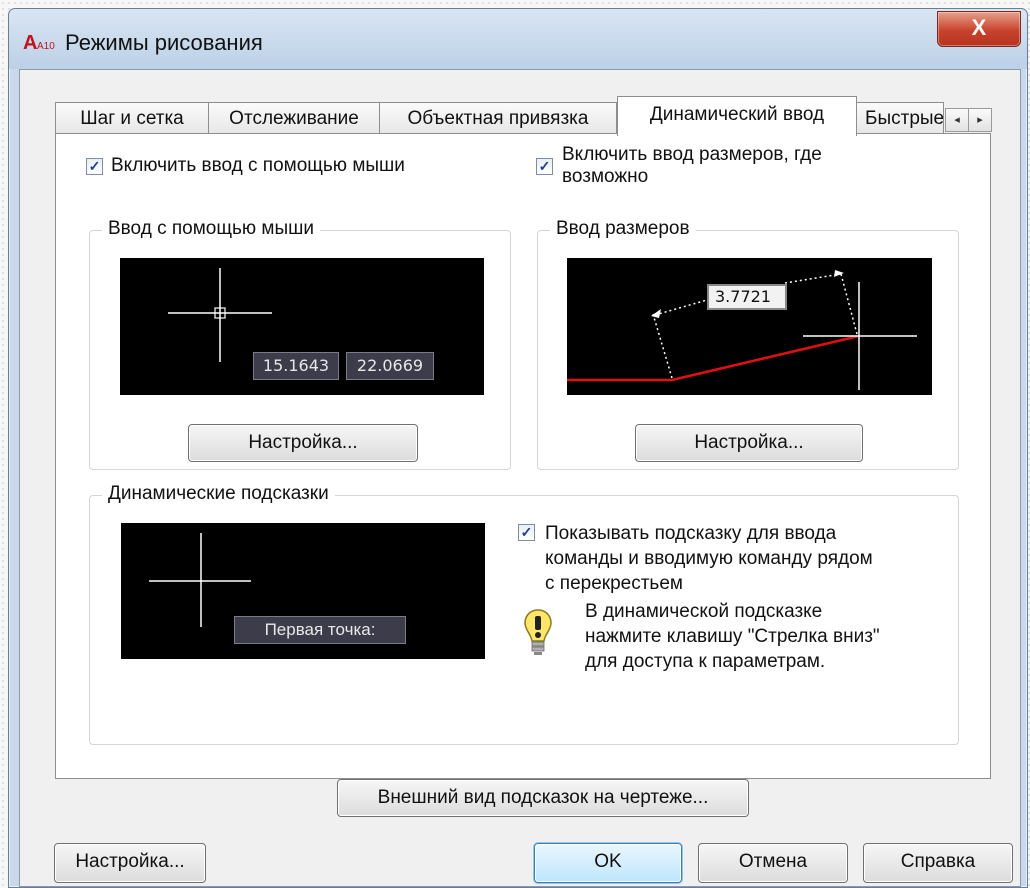 The height and width of the screenshot is (888, 1030). What do you see at coordinates (900, 118) in the screenshot?
I see `tab-quick-properties: Быстрые` at bounding box center [900, 118].